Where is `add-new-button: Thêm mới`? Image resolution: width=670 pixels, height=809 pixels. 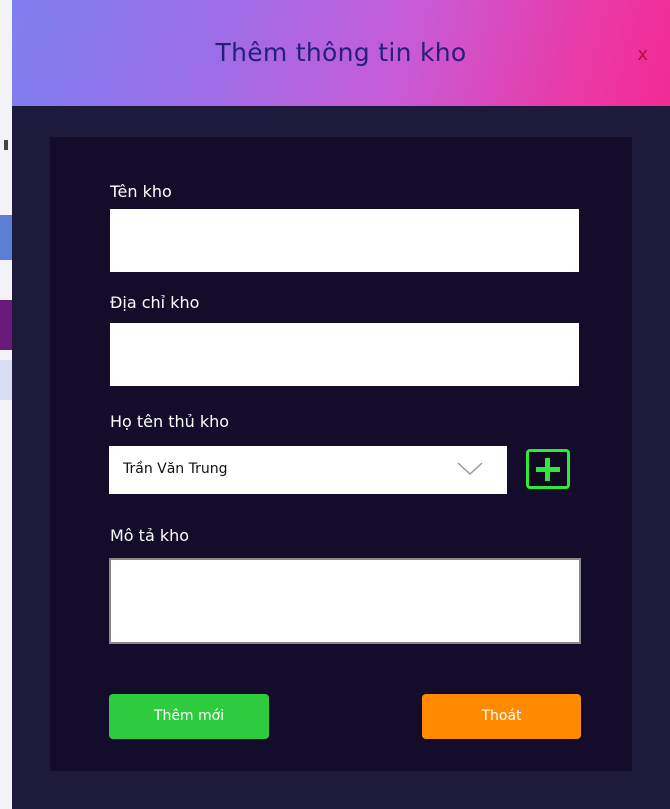
add-new-button: Thêm mới is located at coordinates (189, 716).